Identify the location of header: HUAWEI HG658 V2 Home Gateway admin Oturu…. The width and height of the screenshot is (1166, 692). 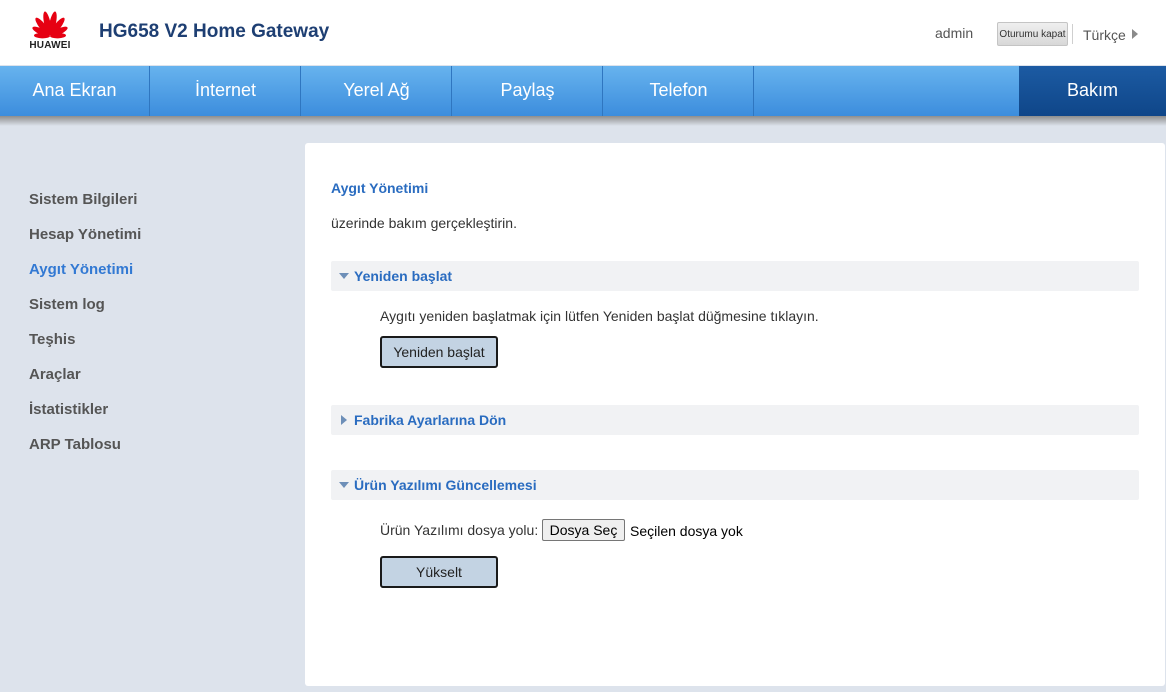
(583, 32).